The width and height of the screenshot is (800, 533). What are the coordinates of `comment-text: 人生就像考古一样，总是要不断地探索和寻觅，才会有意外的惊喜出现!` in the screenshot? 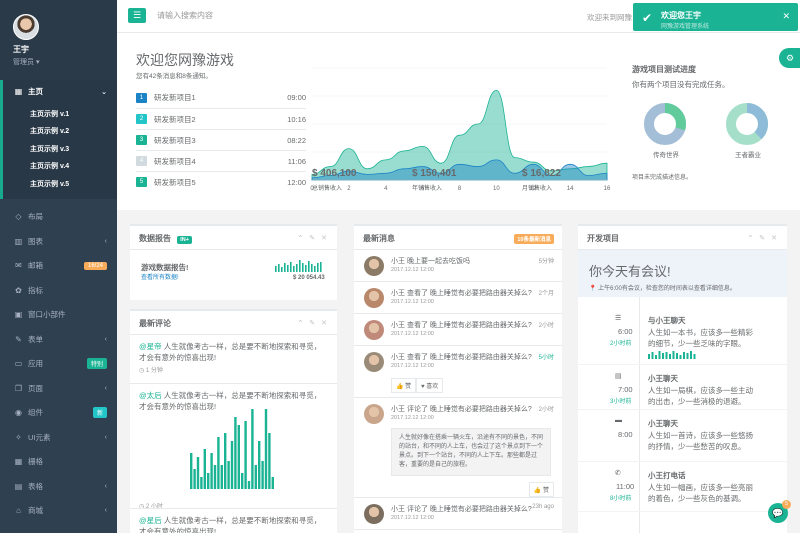 It's located at (230, 352).